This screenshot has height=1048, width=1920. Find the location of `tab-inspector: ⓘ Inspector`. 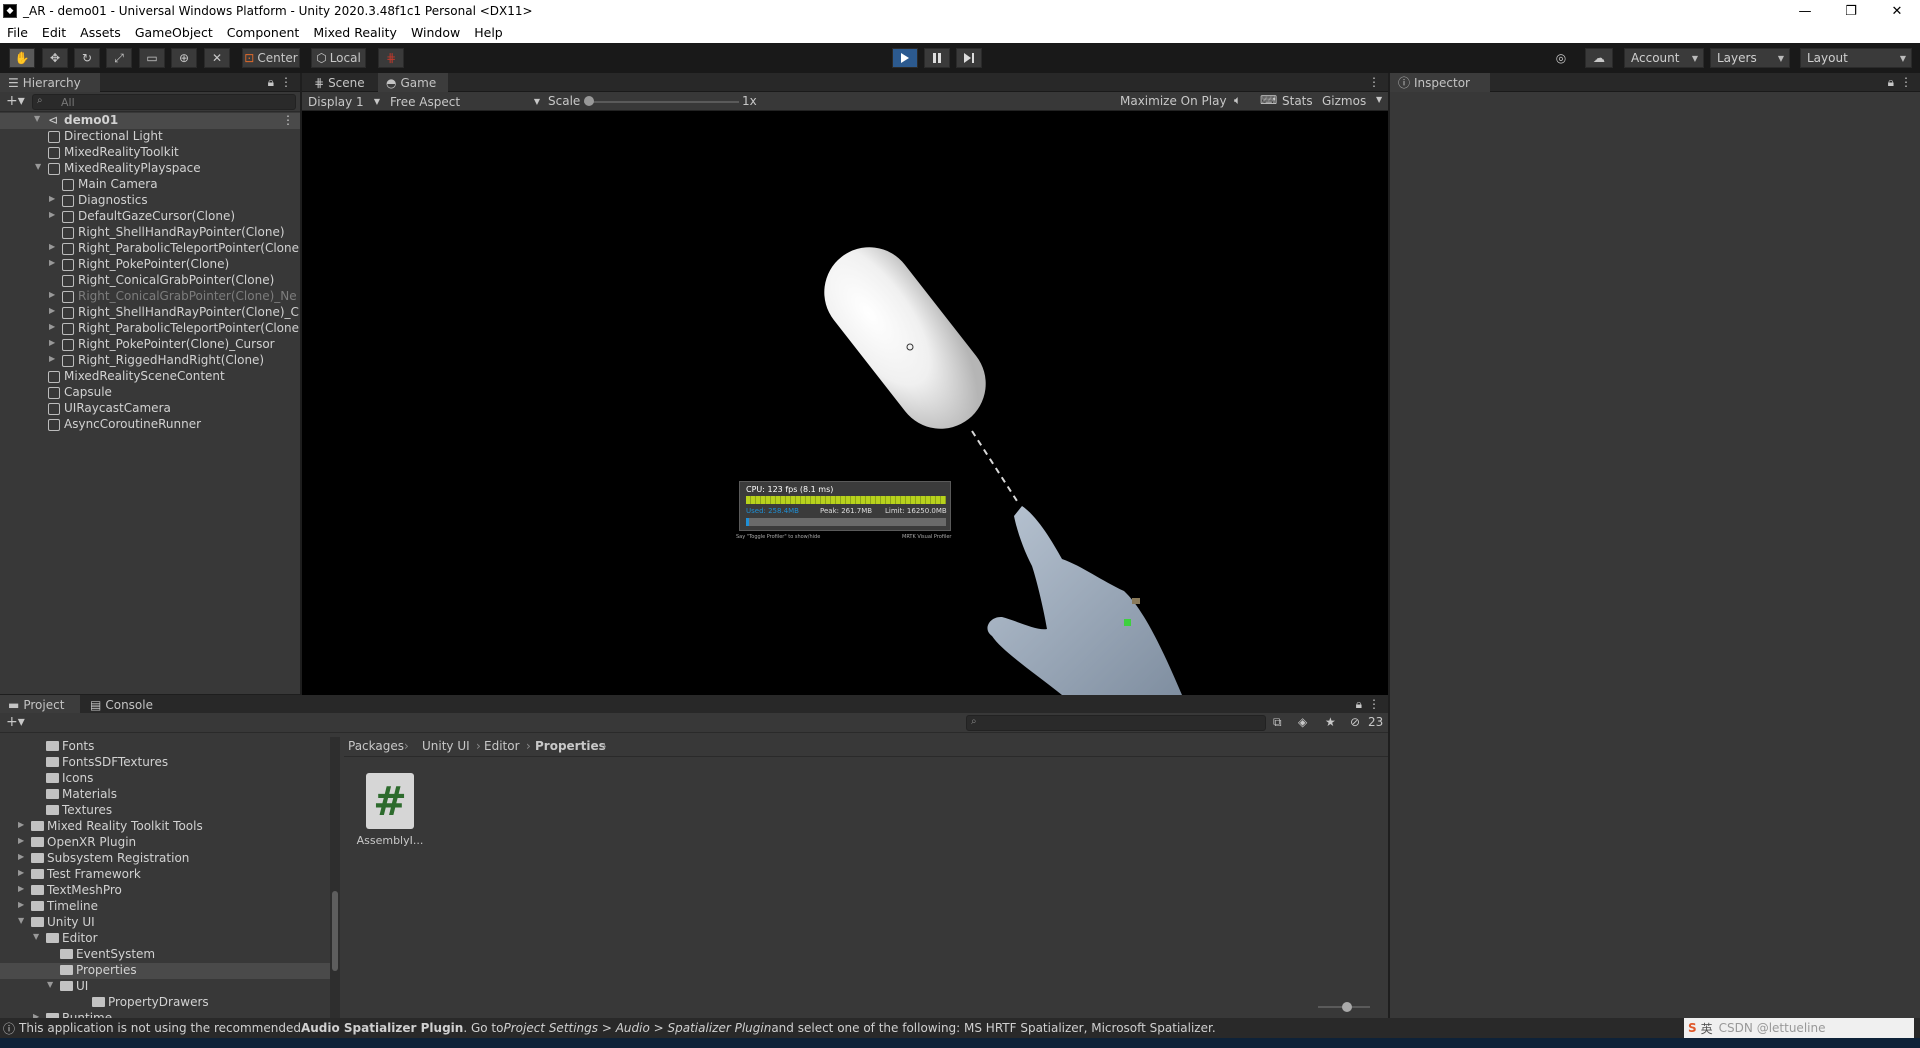

tab-inspector: ⓘ Inspector is located at coordinates (1440, 82).